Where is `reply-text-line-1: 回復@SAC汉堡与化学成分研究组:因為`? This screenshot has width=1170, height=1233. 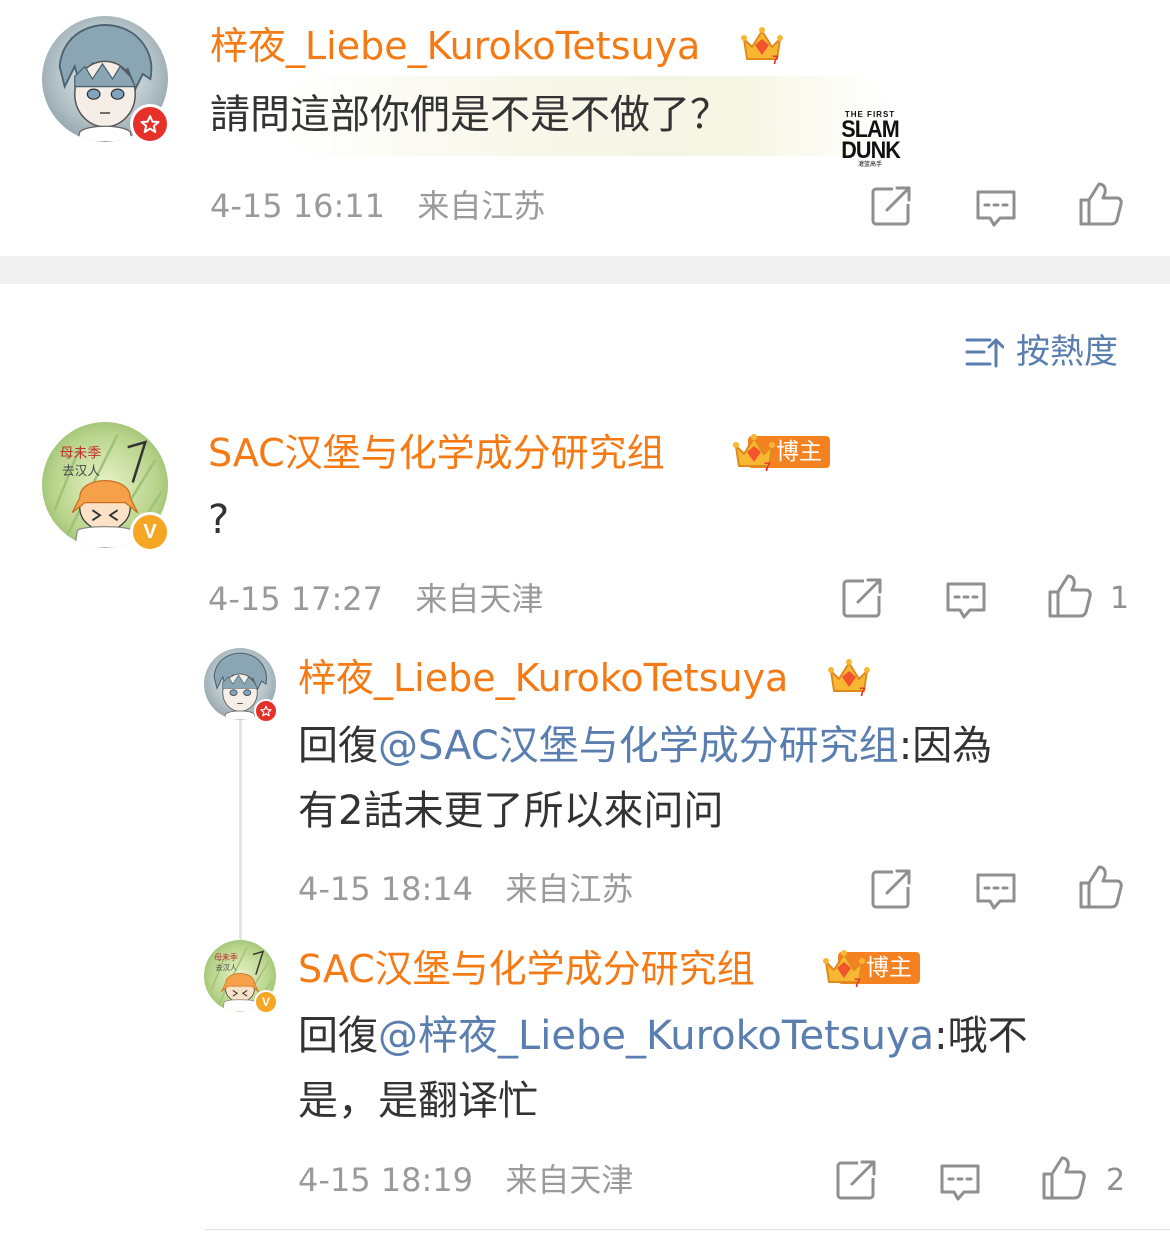
reply-text-line-1: 回復@SAC汉堡与化学成分研究组:因為 is located at coordinates (645, 746).